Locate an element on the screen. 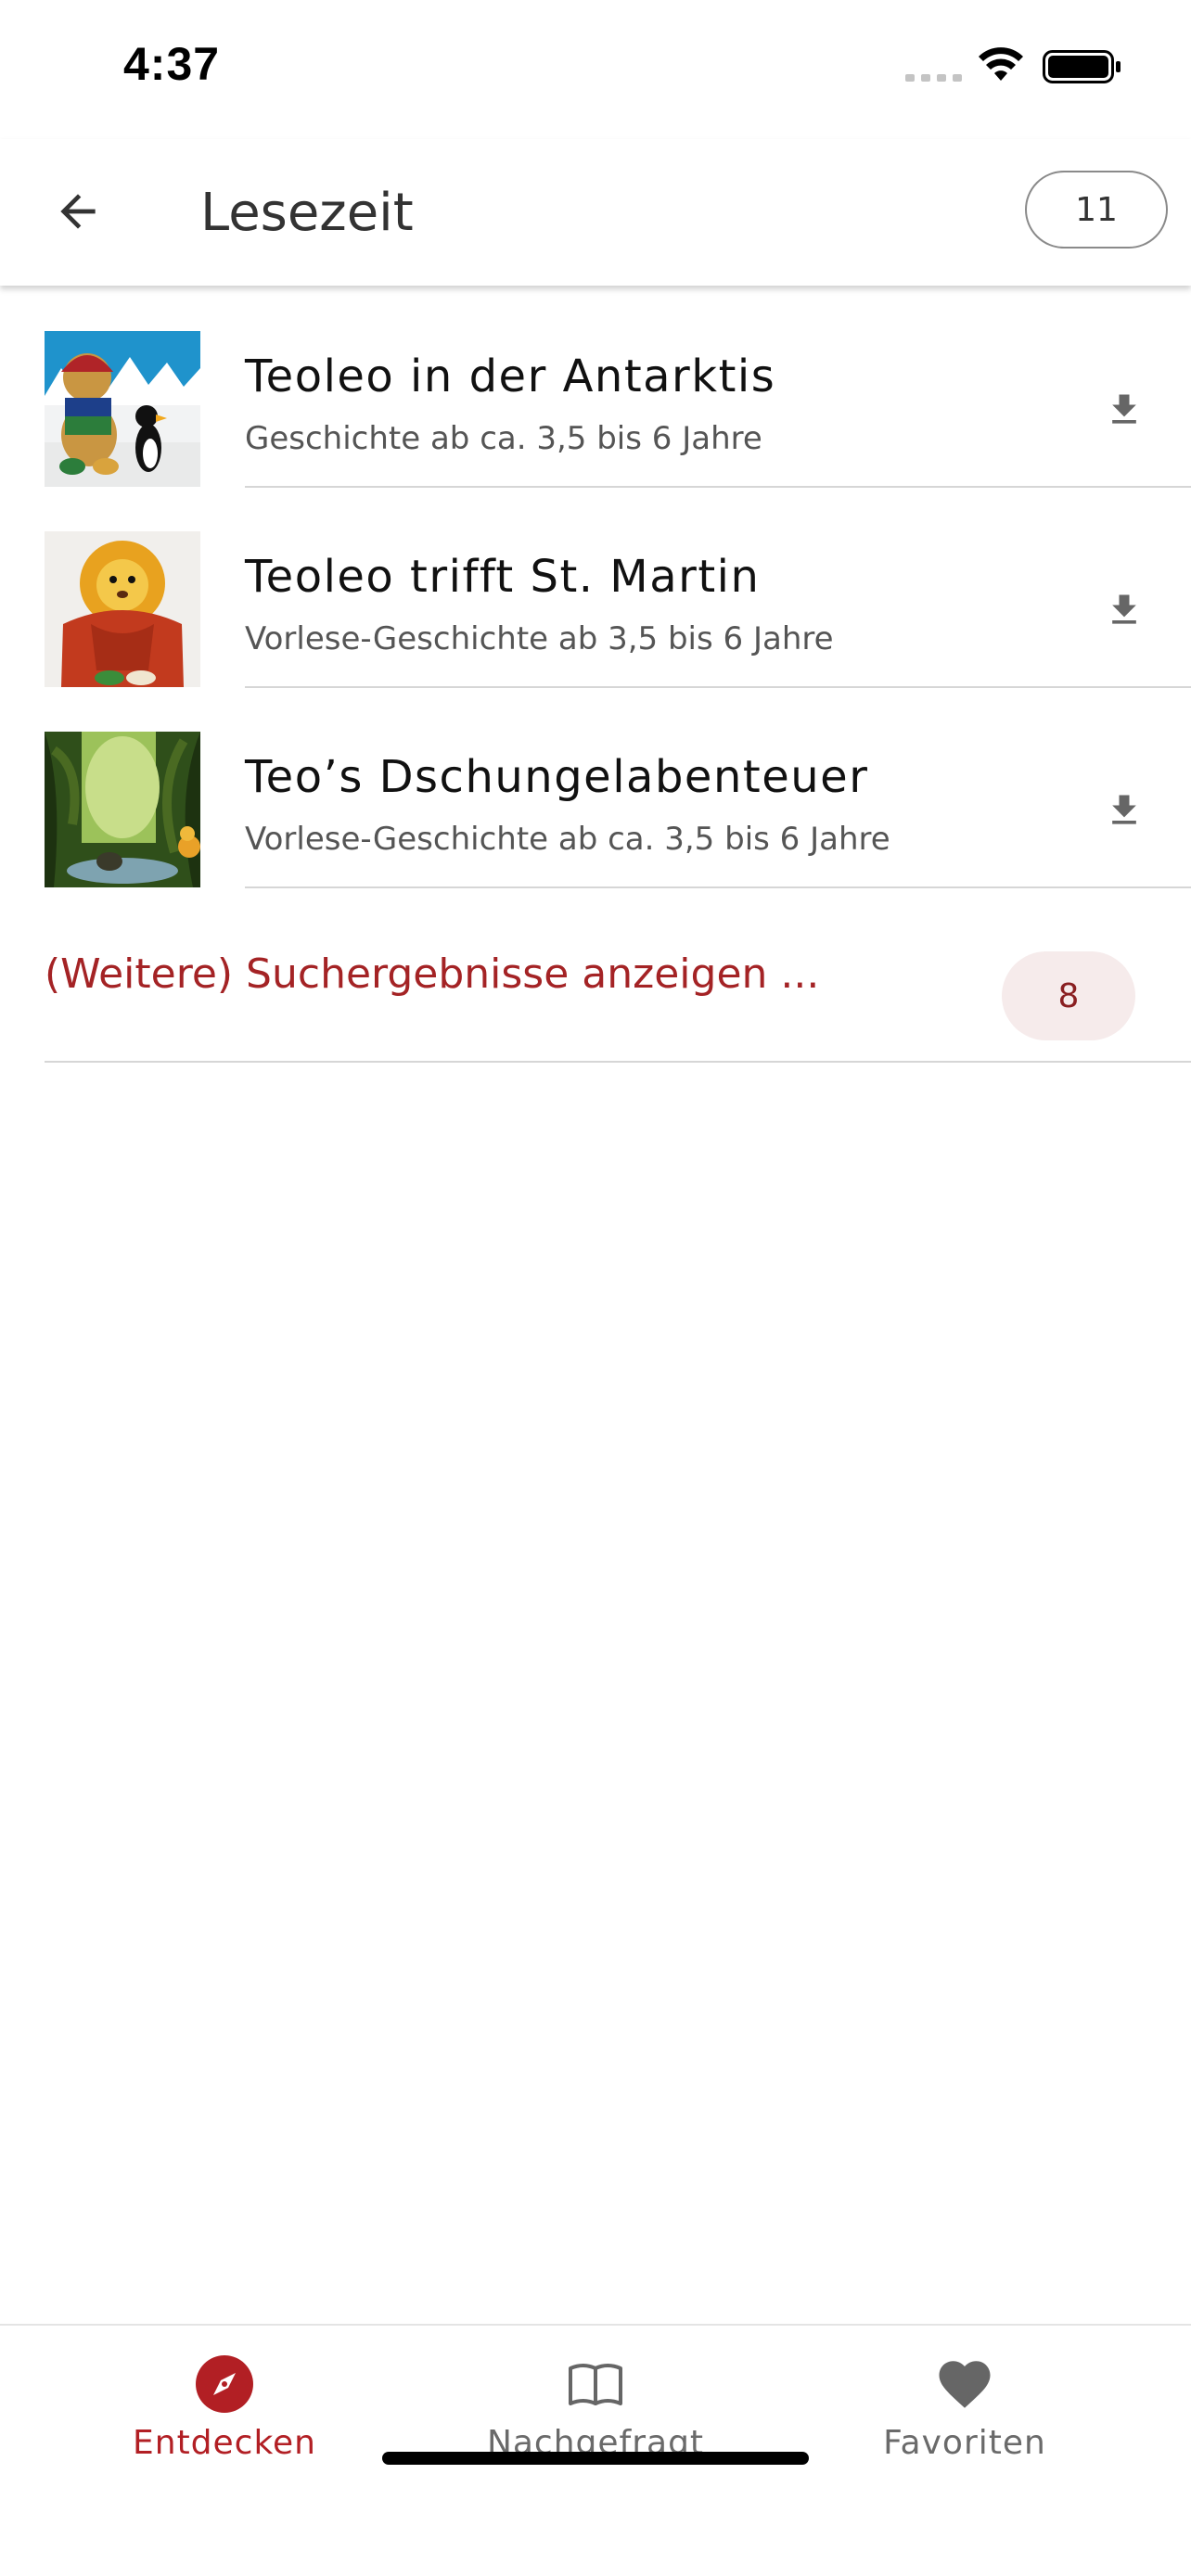  teddy-penguin-image is located at coordinates (122, 409).